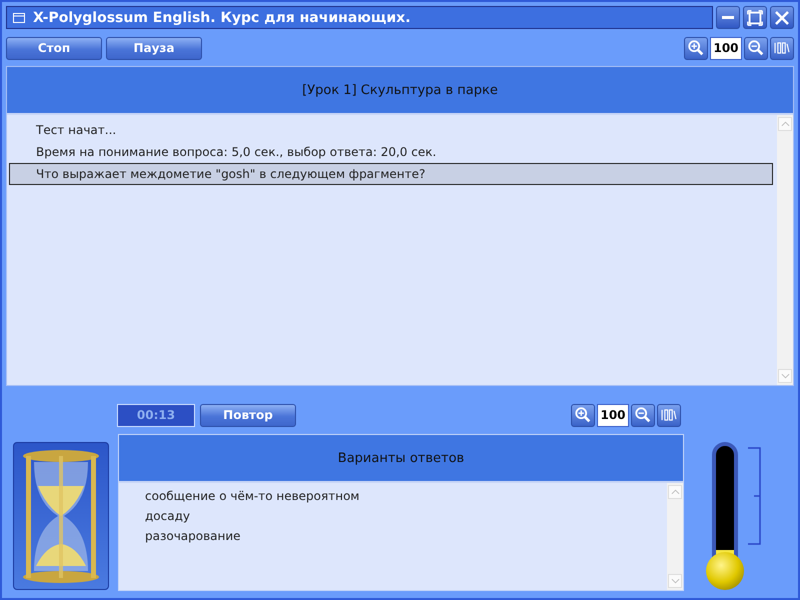 This screenshot has width=800, height=600. What do you see at coordinates (754, 496) in the screenshot?
I see `scale-bracket-icon` at bounding box center [754, 496].